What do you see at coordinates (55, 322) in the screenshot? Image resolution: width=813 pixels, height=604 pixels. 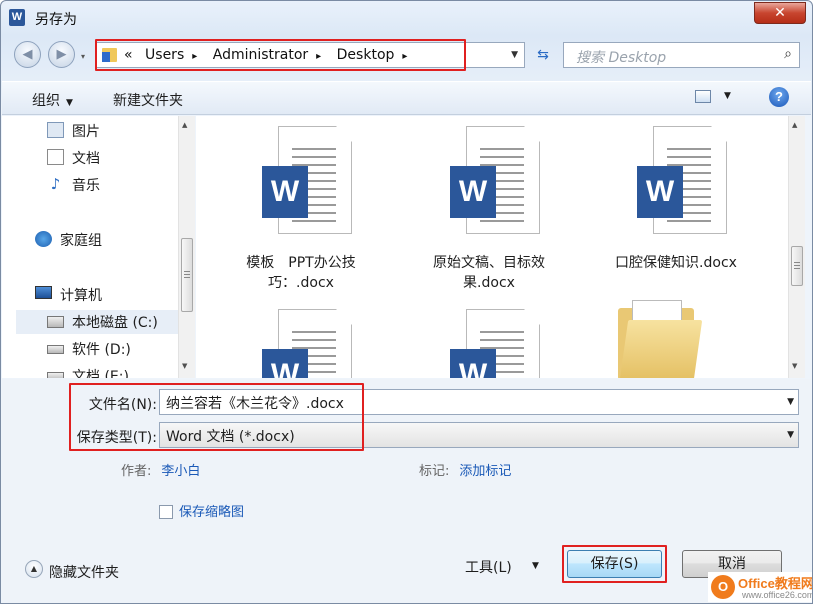 I see `local-disk-icon` at bounding box center [55, 322].